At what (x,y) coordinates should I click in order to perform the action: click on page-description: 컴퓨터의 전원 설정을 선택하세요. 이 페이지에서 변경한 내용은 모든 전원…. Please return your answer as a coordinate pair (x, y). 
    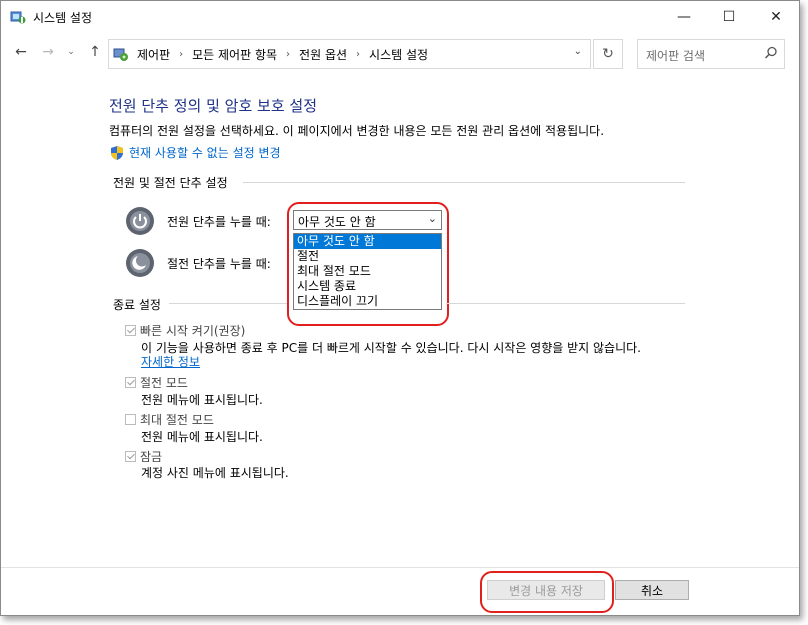
    Looking at the image, I should click on (357, 131).